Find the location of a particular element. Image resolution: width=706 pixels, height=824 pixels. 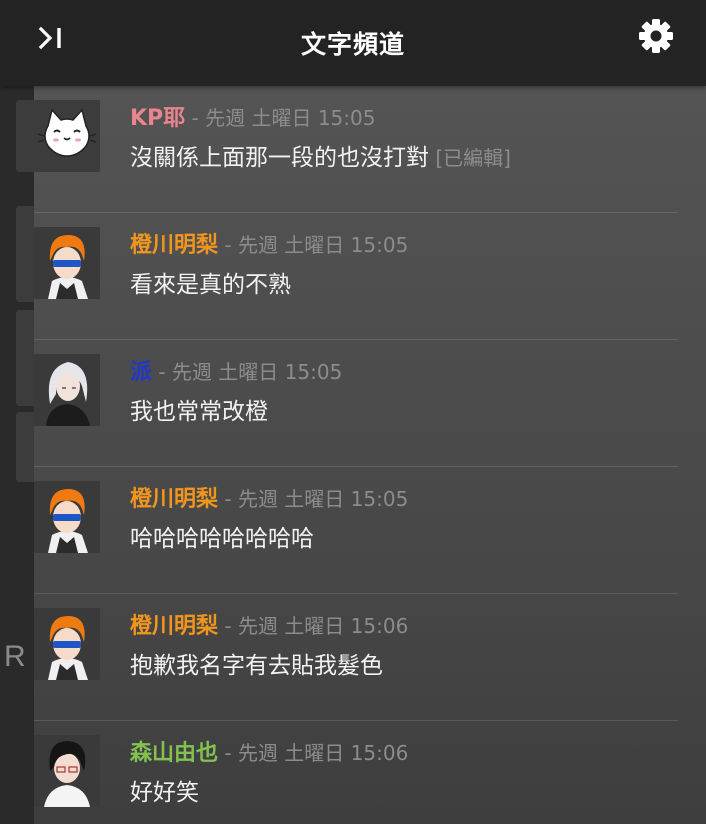

message-body: 看來是真的不熟 is located at coordinates (210, 285).